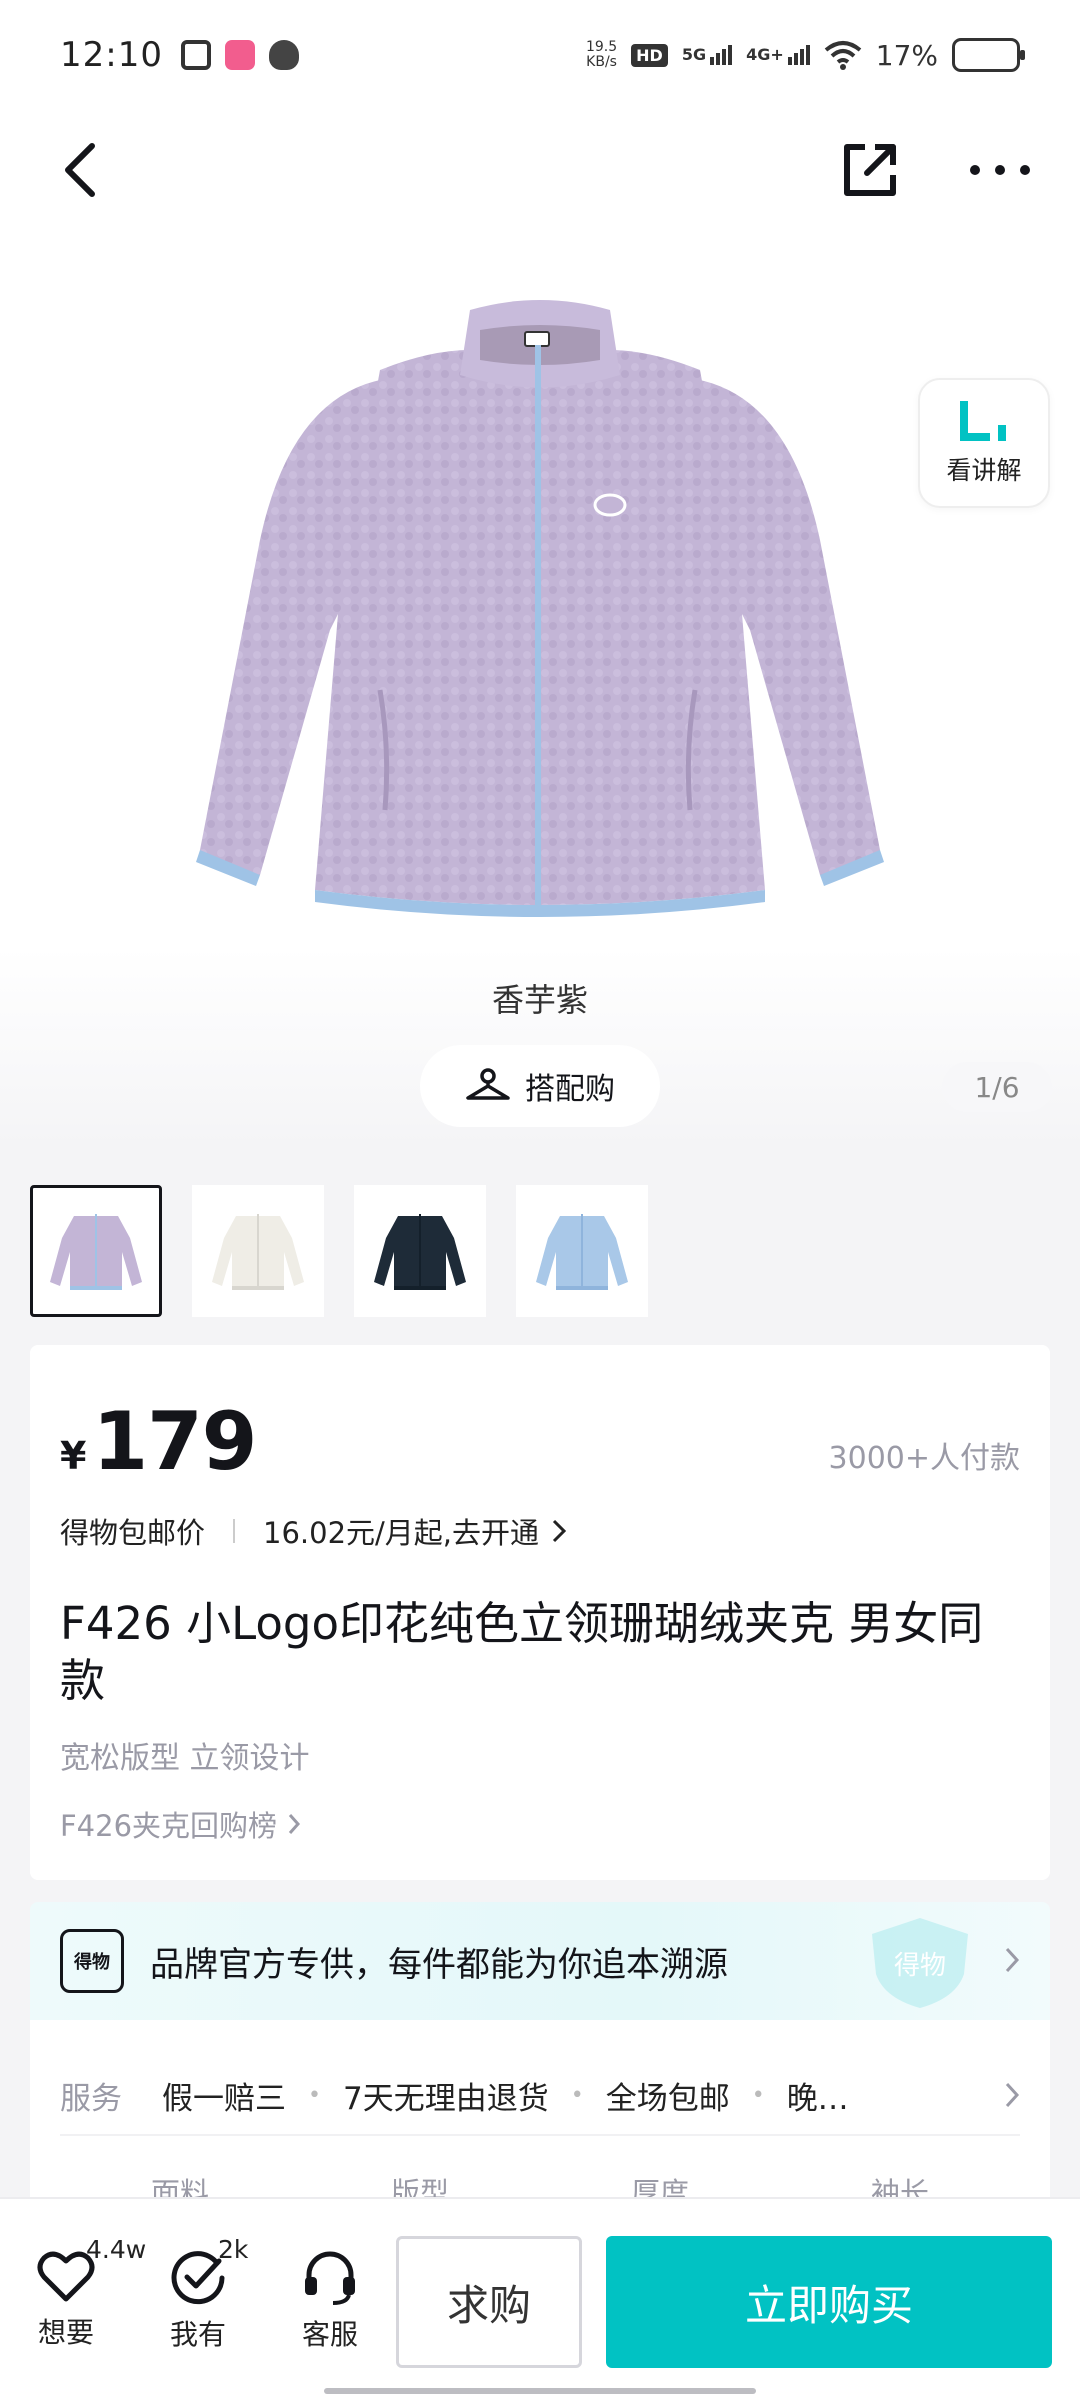 Image resolution: width=1080 pixels, height=2400 pixels. Describe the element at coordinates (174, 1441) in the screenshot. I see `price-value: 179` at that location.